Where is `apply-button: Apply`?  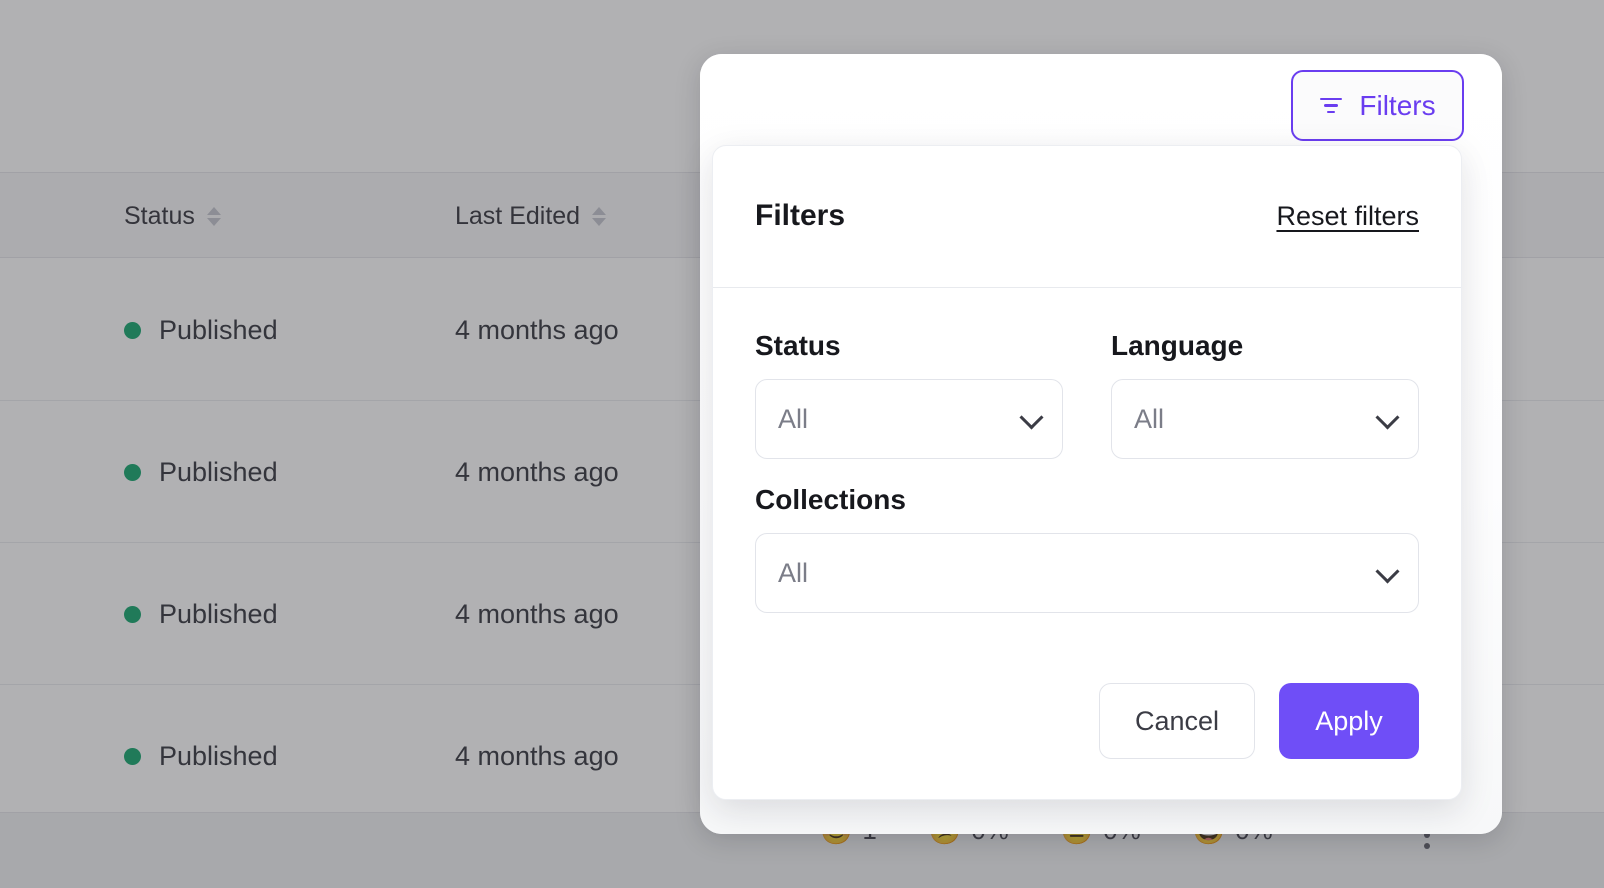 apply-button: Apply is located at coordinates (1349, 721).